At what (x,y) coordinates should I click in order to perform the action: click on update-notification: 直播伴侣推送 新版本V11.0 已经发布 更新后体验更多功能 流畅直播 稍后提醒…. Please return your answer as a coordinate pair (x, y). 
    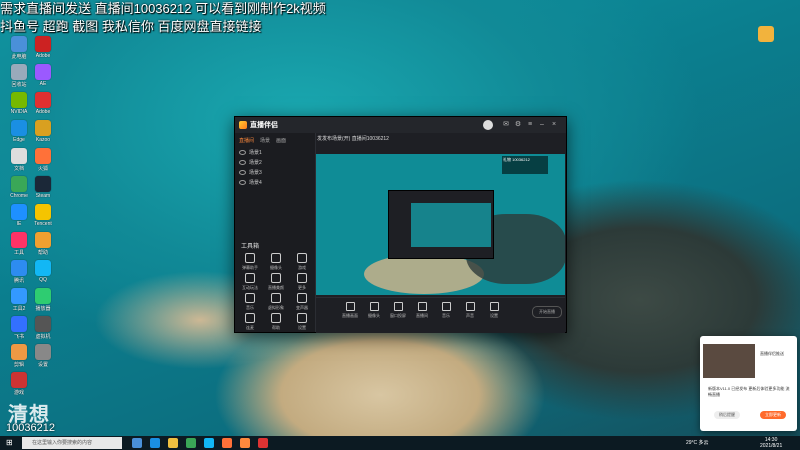
    Looking at the image, I should click on (748, 383).